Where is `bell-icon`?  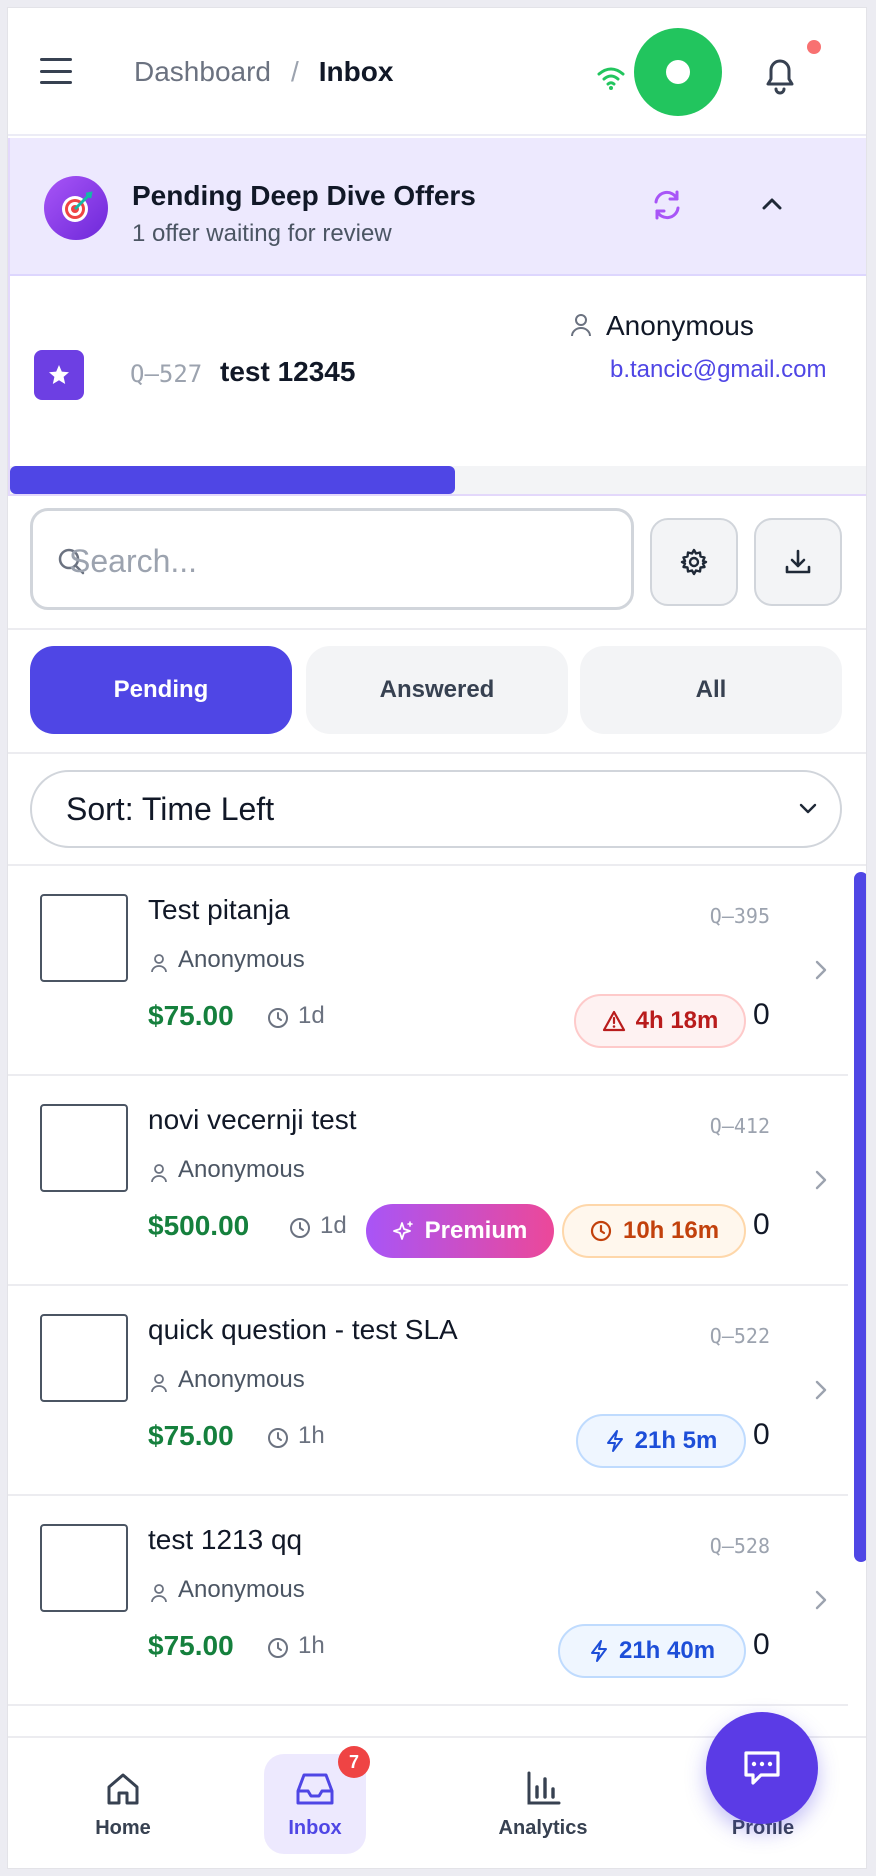
bell-icon is located at coordinates (780, 76).